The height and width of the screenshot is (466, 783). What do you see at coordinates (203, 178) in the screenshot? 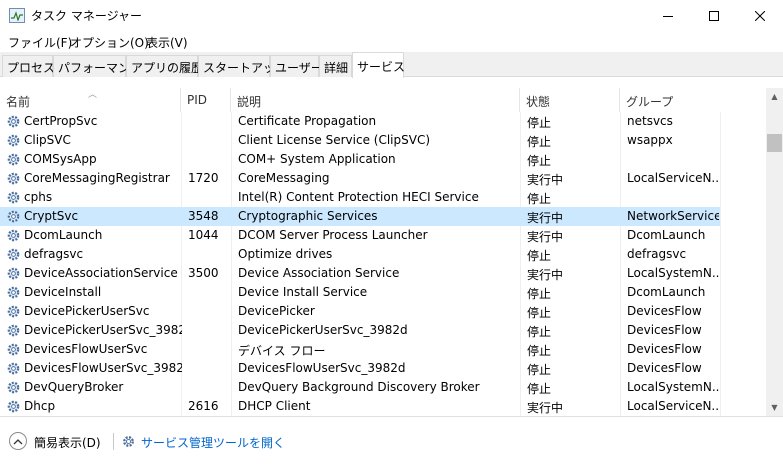
I see `service-pid: 1720` at bounding box center [203, 178].